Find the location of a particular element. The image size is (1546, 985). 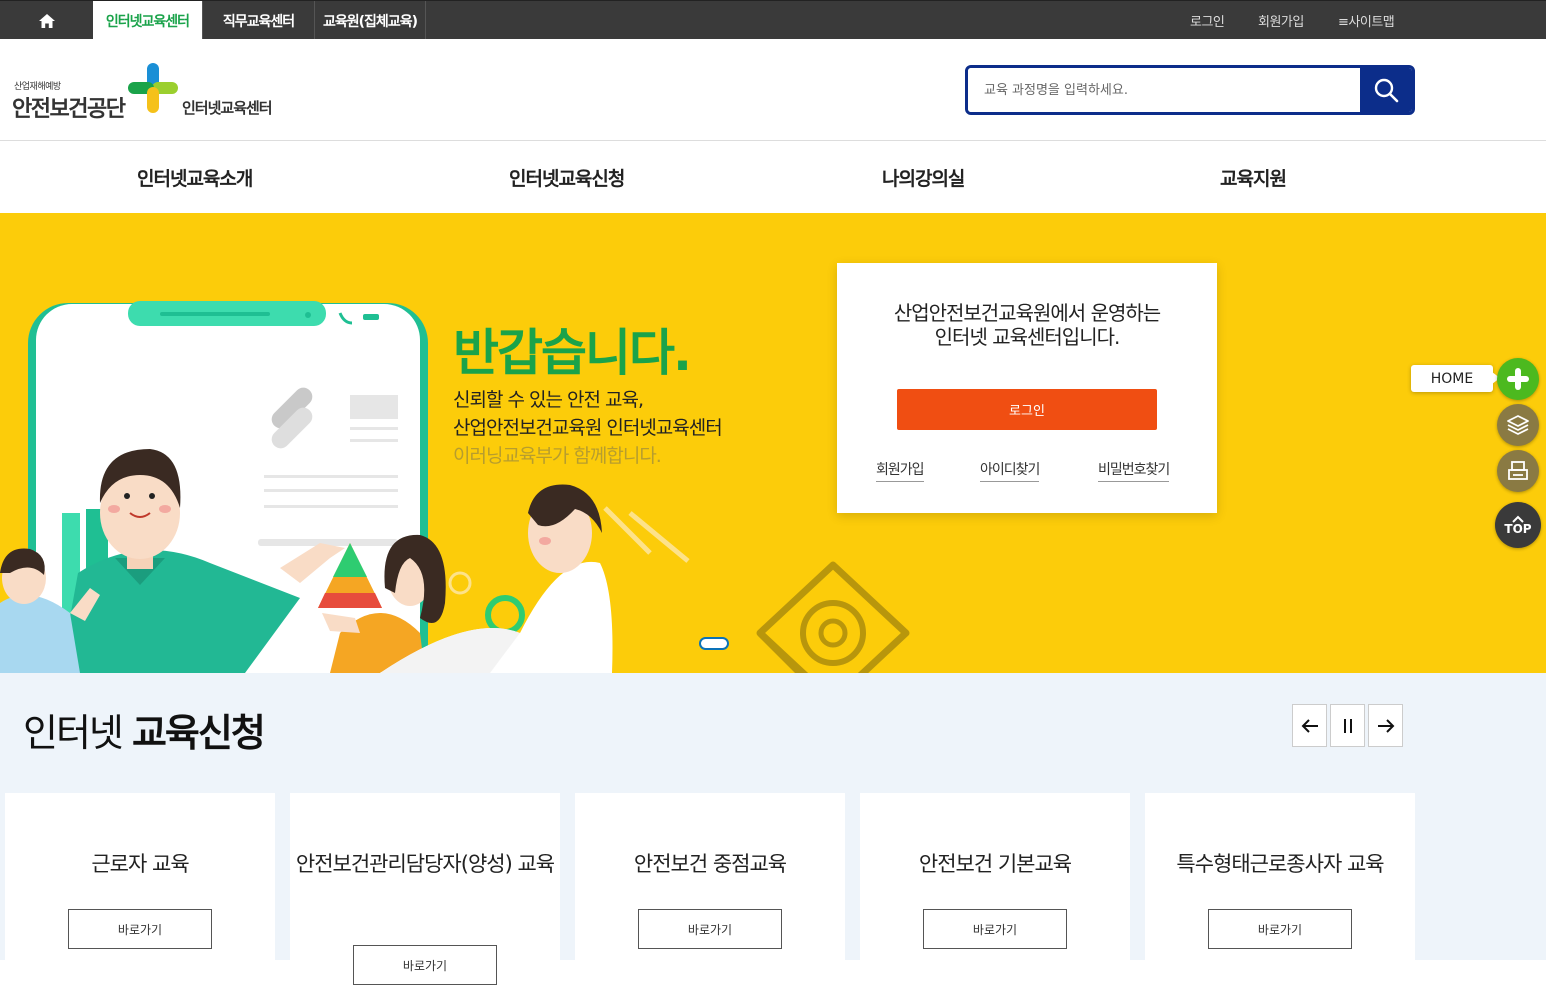

section-title-light: 인터넷 is located at coordinates (77, 733).